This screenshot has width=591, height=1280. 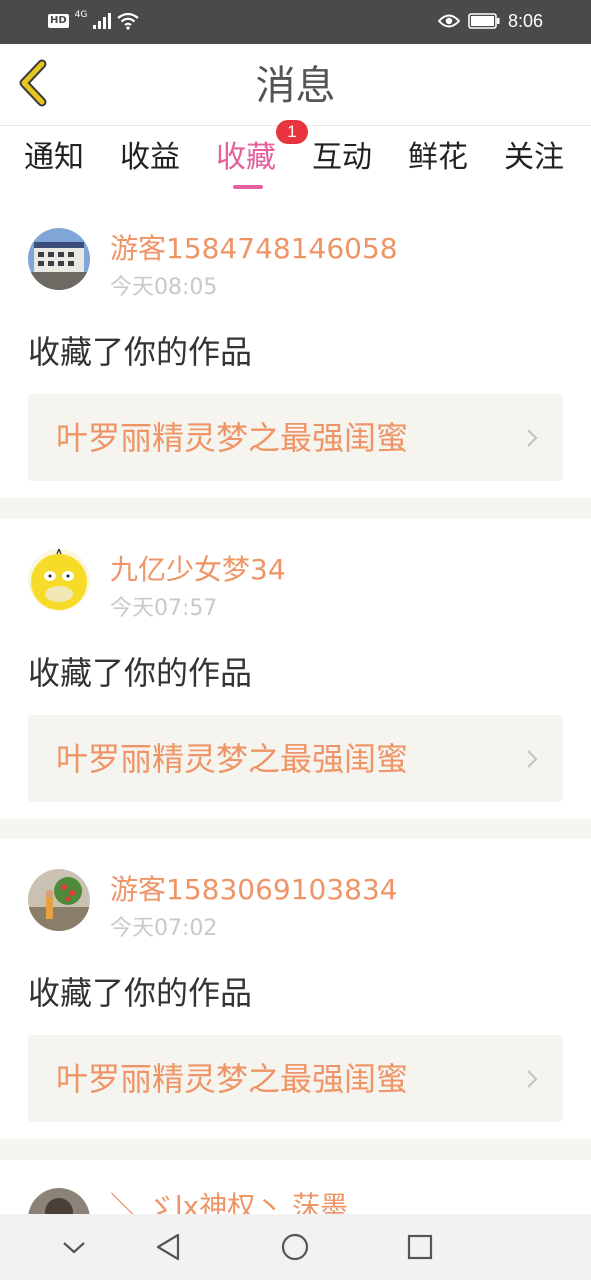 What do you see at coordinates (420, 1247) in the screenshot?
I see `recents-square-icon` at bounding box center [420, 1247].